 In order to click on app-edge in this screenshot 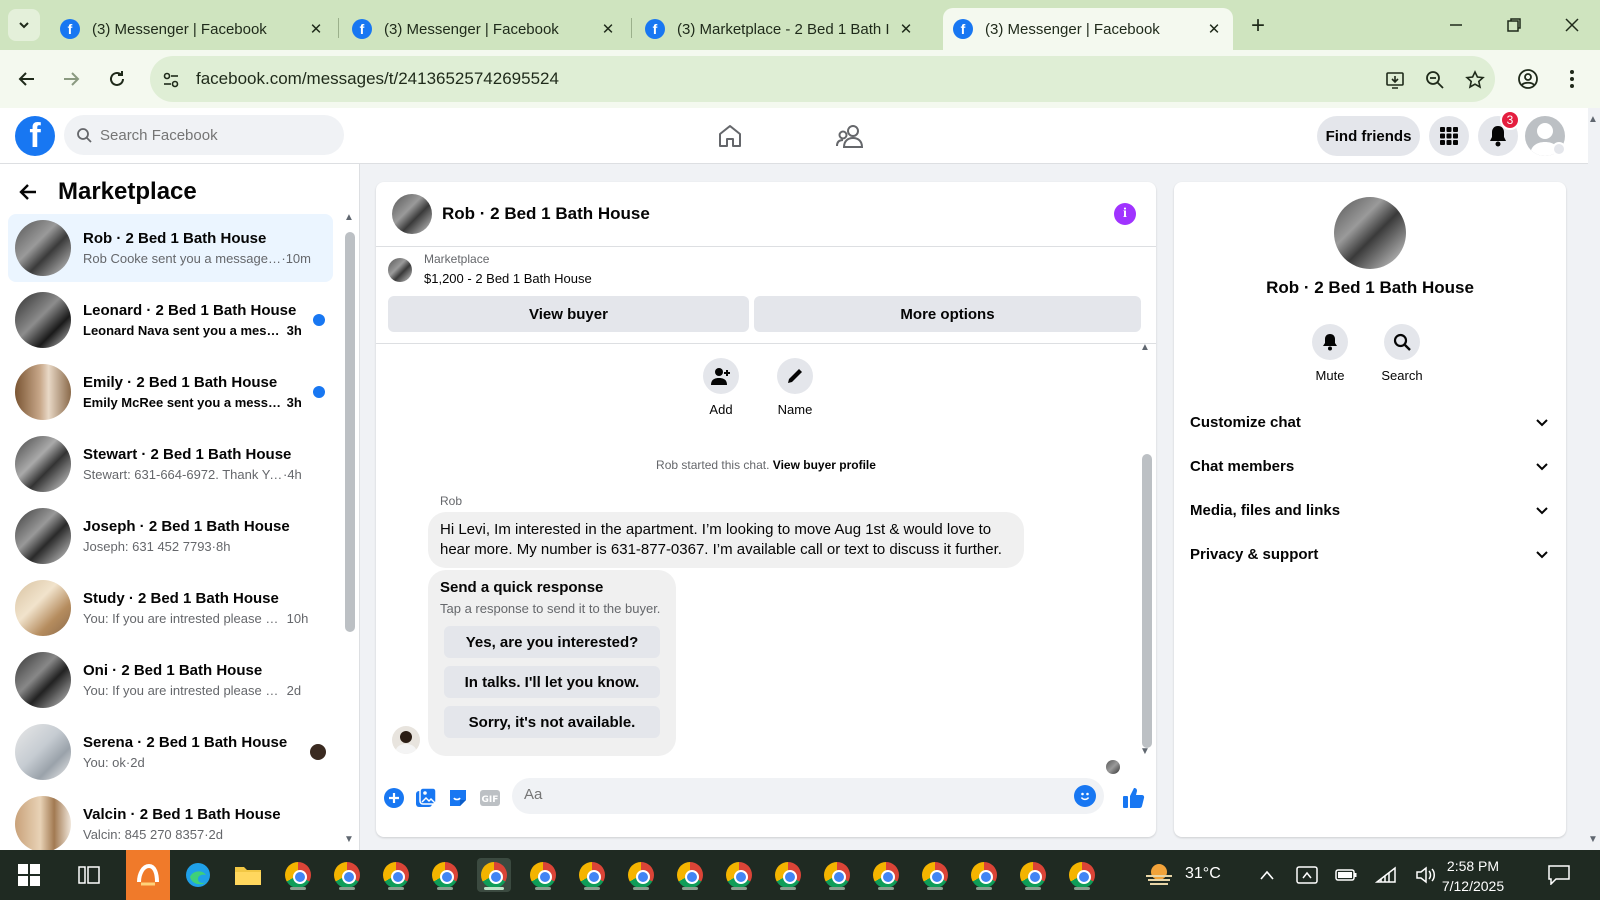, I will do `click(198, 875)`.